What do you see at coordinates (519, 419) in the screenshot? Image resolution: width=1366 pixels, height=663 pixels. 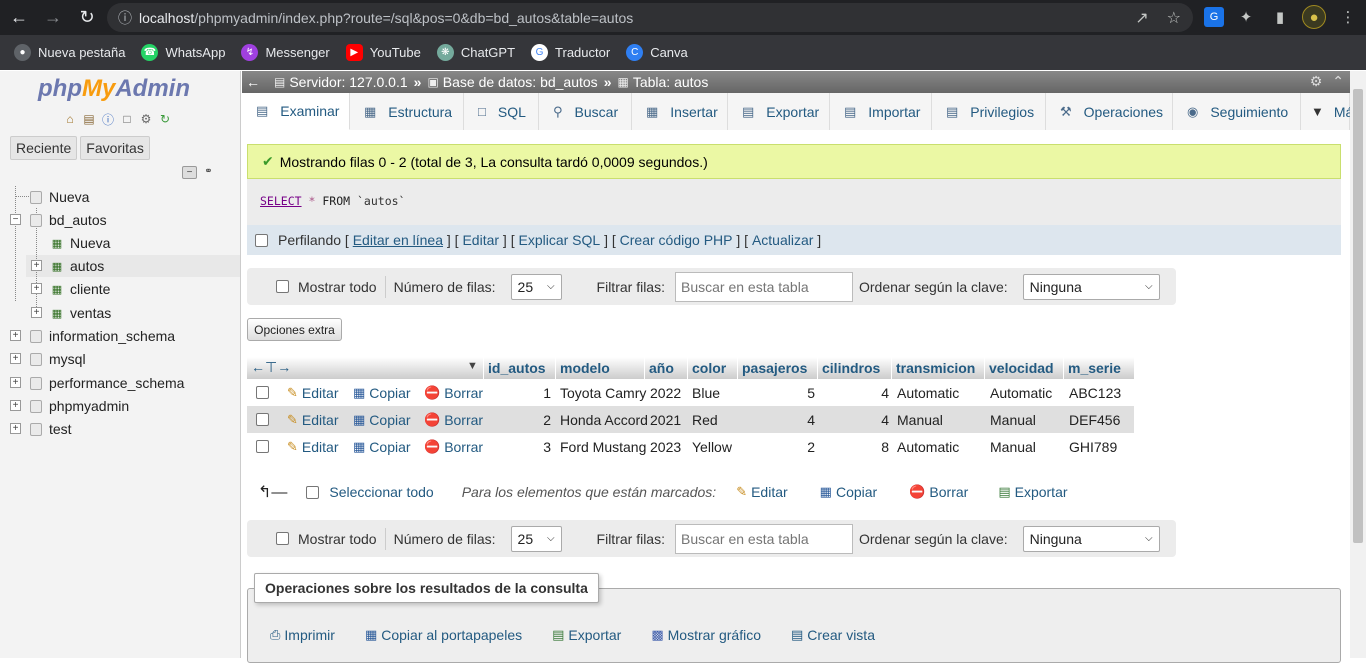 I see `cell-id-autos: 2` at bounding box center [519, 419].